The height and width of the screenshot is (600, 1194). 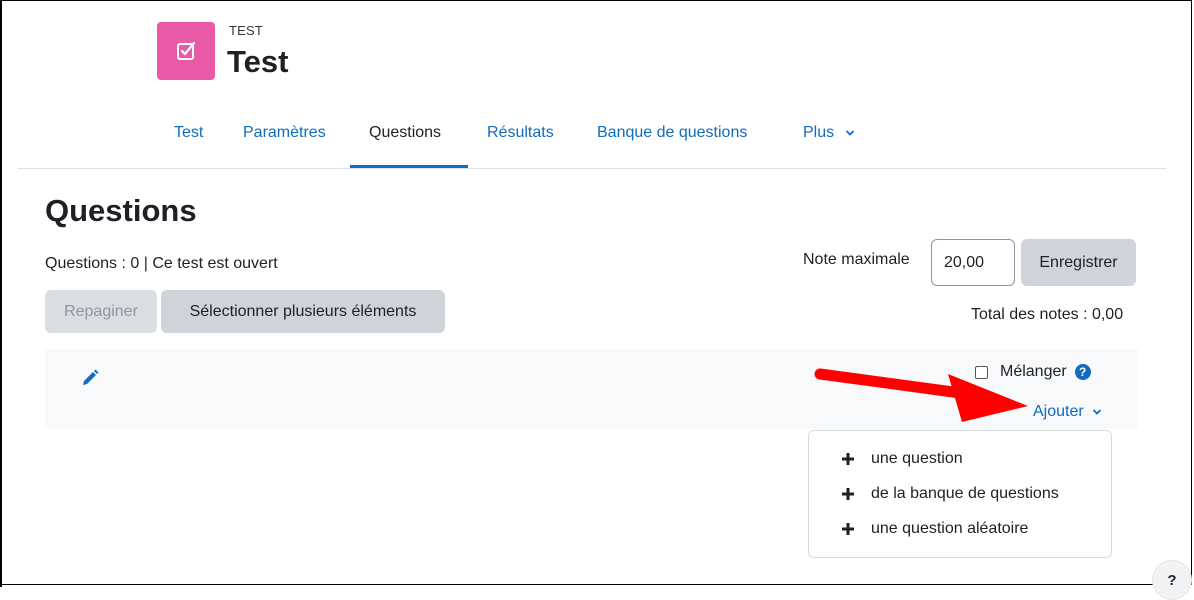 I want to click on select-multiple-button: Sélectionner plusieurs éléments, so click(x=303, y=311).